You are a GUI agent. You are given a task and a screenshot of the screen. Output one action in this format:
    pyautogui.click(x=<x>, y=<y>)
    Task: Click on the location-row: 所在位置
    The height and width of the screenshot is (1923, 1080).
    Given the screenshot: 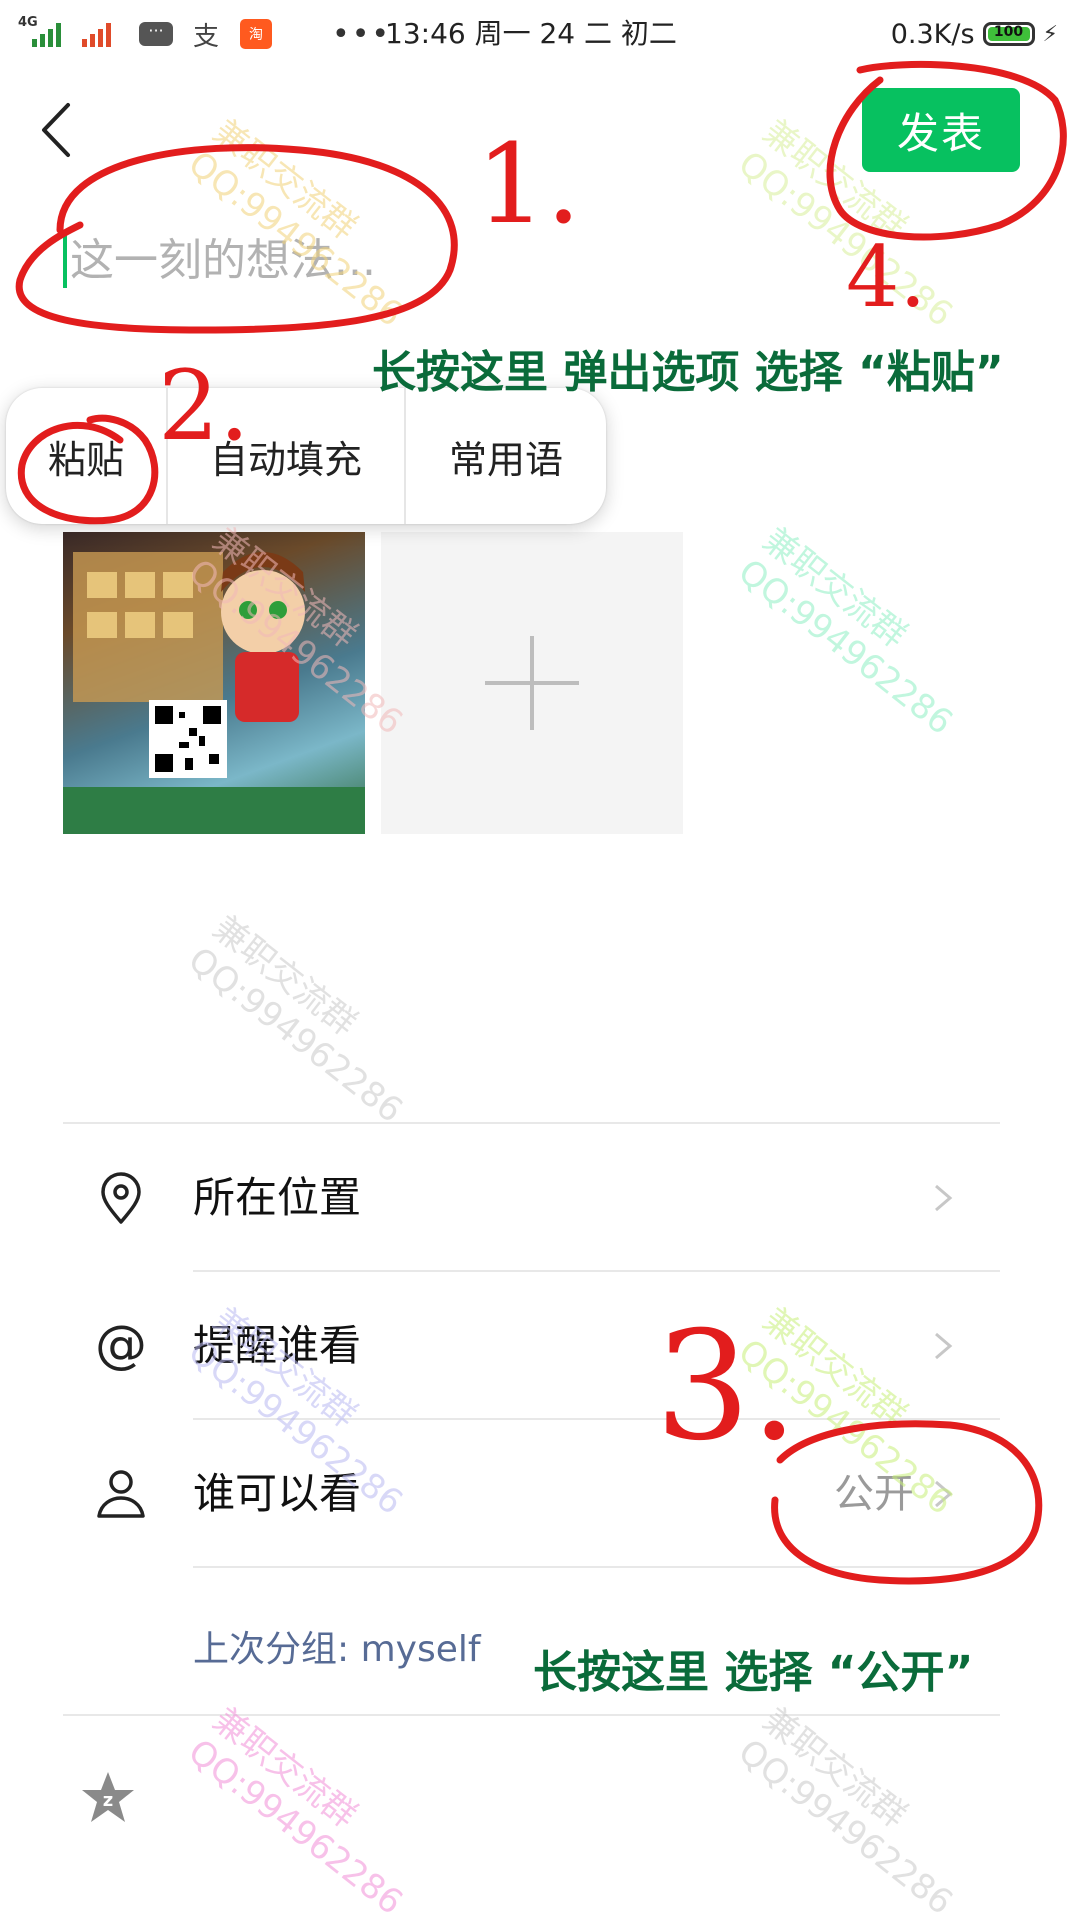 What is the action you would take?
    pyautogui.click(x=531, y=1198)
    